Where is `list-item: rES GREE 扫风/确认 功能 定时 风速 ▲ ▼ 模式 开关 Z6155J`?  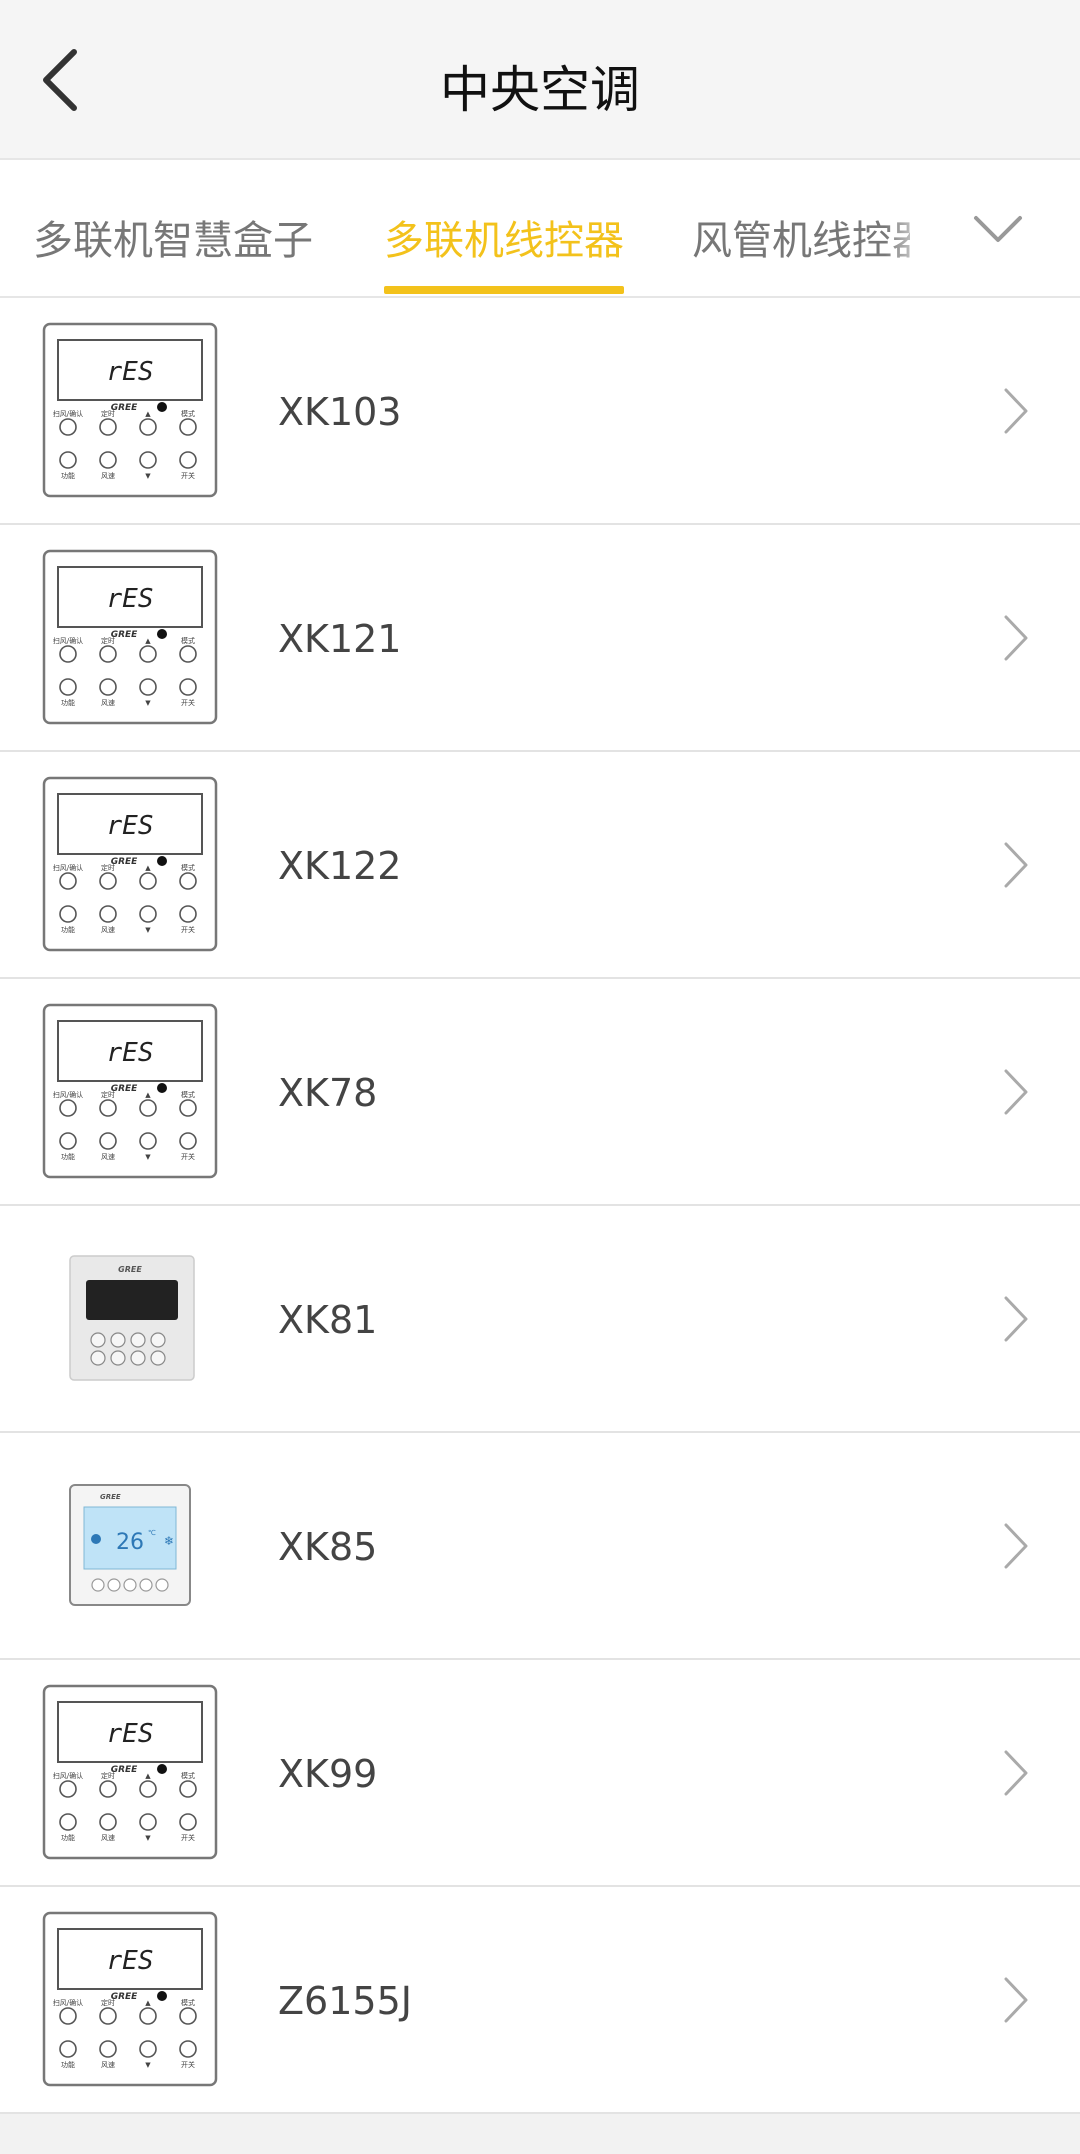 list-item: rES GREE 扫风/确认 功能 定时 风速 ▲ ▼ 模式 开关 Z6155J is located at coordinates (540, 2000).